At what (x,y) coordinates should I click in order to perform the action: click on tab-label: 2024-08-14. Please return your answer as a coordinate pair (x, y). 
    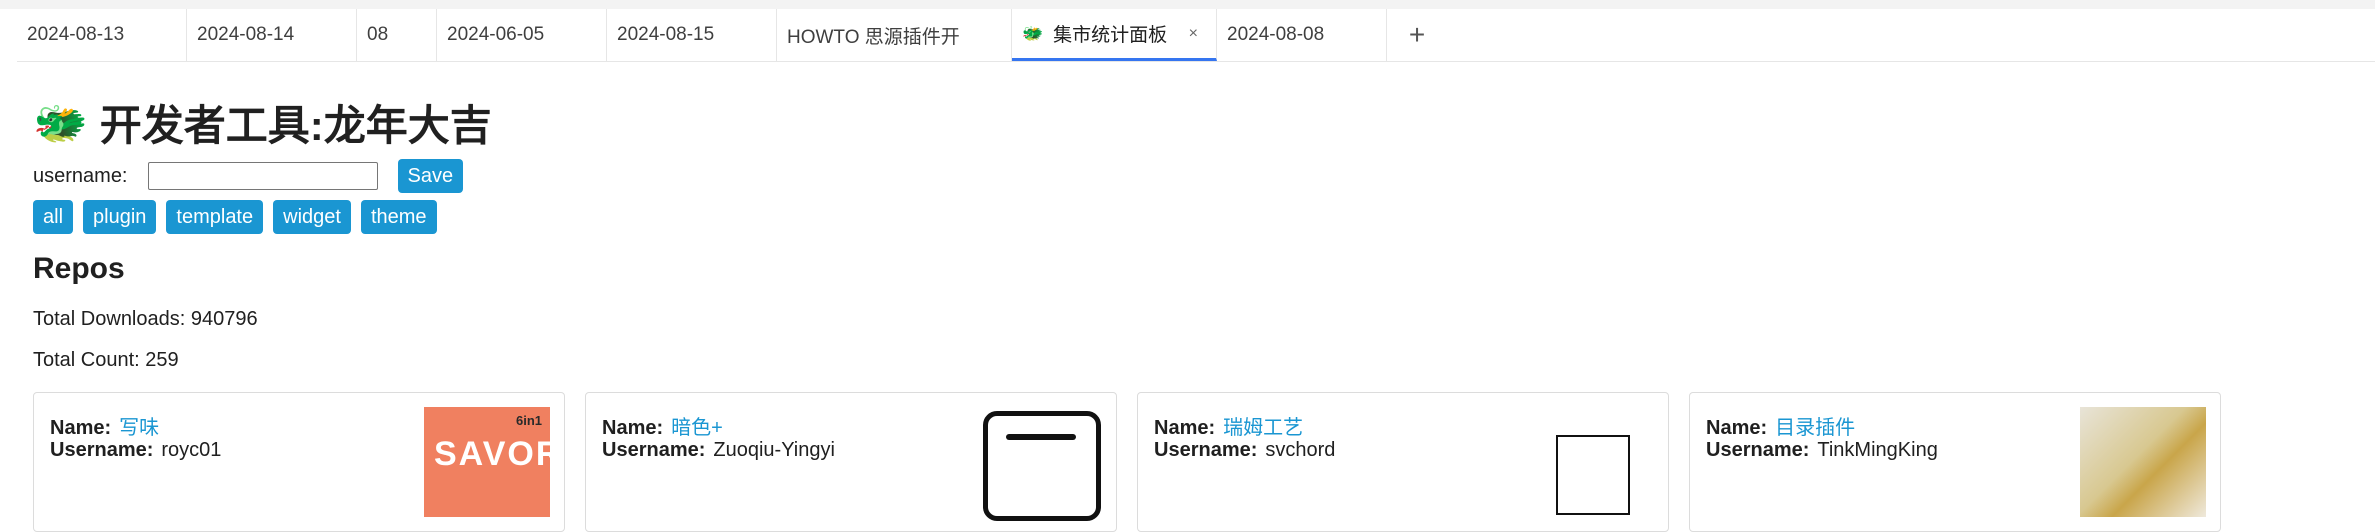
    Looking at the image, I should click on (246, 34).